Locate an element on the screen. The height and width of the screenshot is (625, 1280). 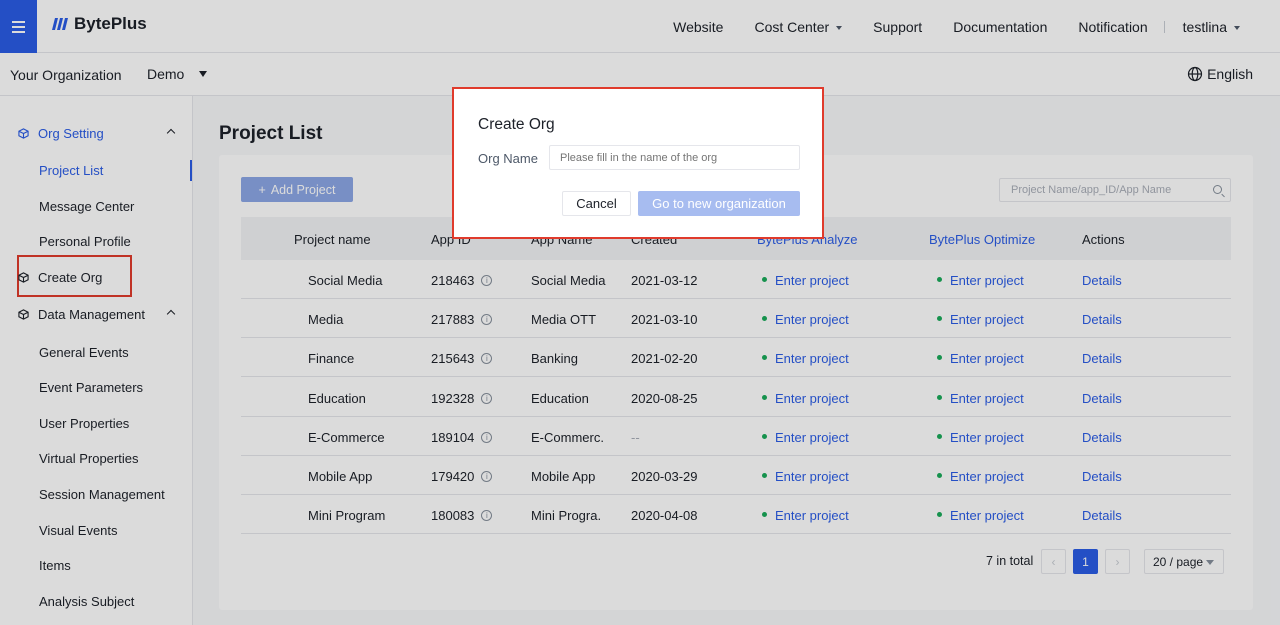
cancel-button: Cancel is located at coordinates (596, 203).